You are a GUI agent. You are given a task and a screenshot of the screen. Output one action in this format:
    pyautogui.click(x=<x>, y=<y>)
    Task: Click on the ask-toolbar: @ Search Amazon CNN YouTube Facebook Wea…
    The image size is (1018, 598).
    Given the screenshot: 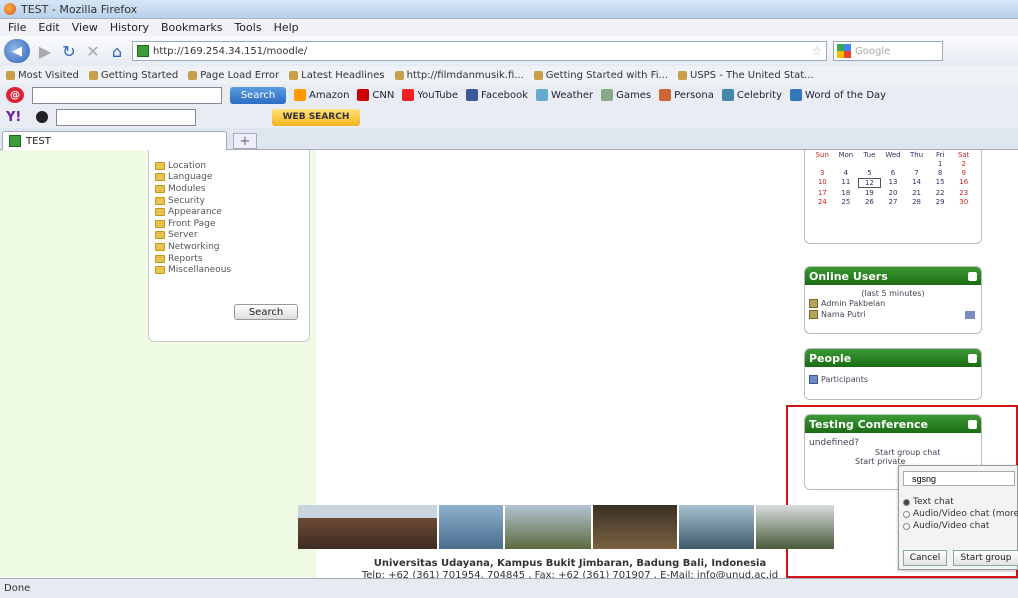 What is the action you would take?
    pyautogui.click(x=509, y=95)
    